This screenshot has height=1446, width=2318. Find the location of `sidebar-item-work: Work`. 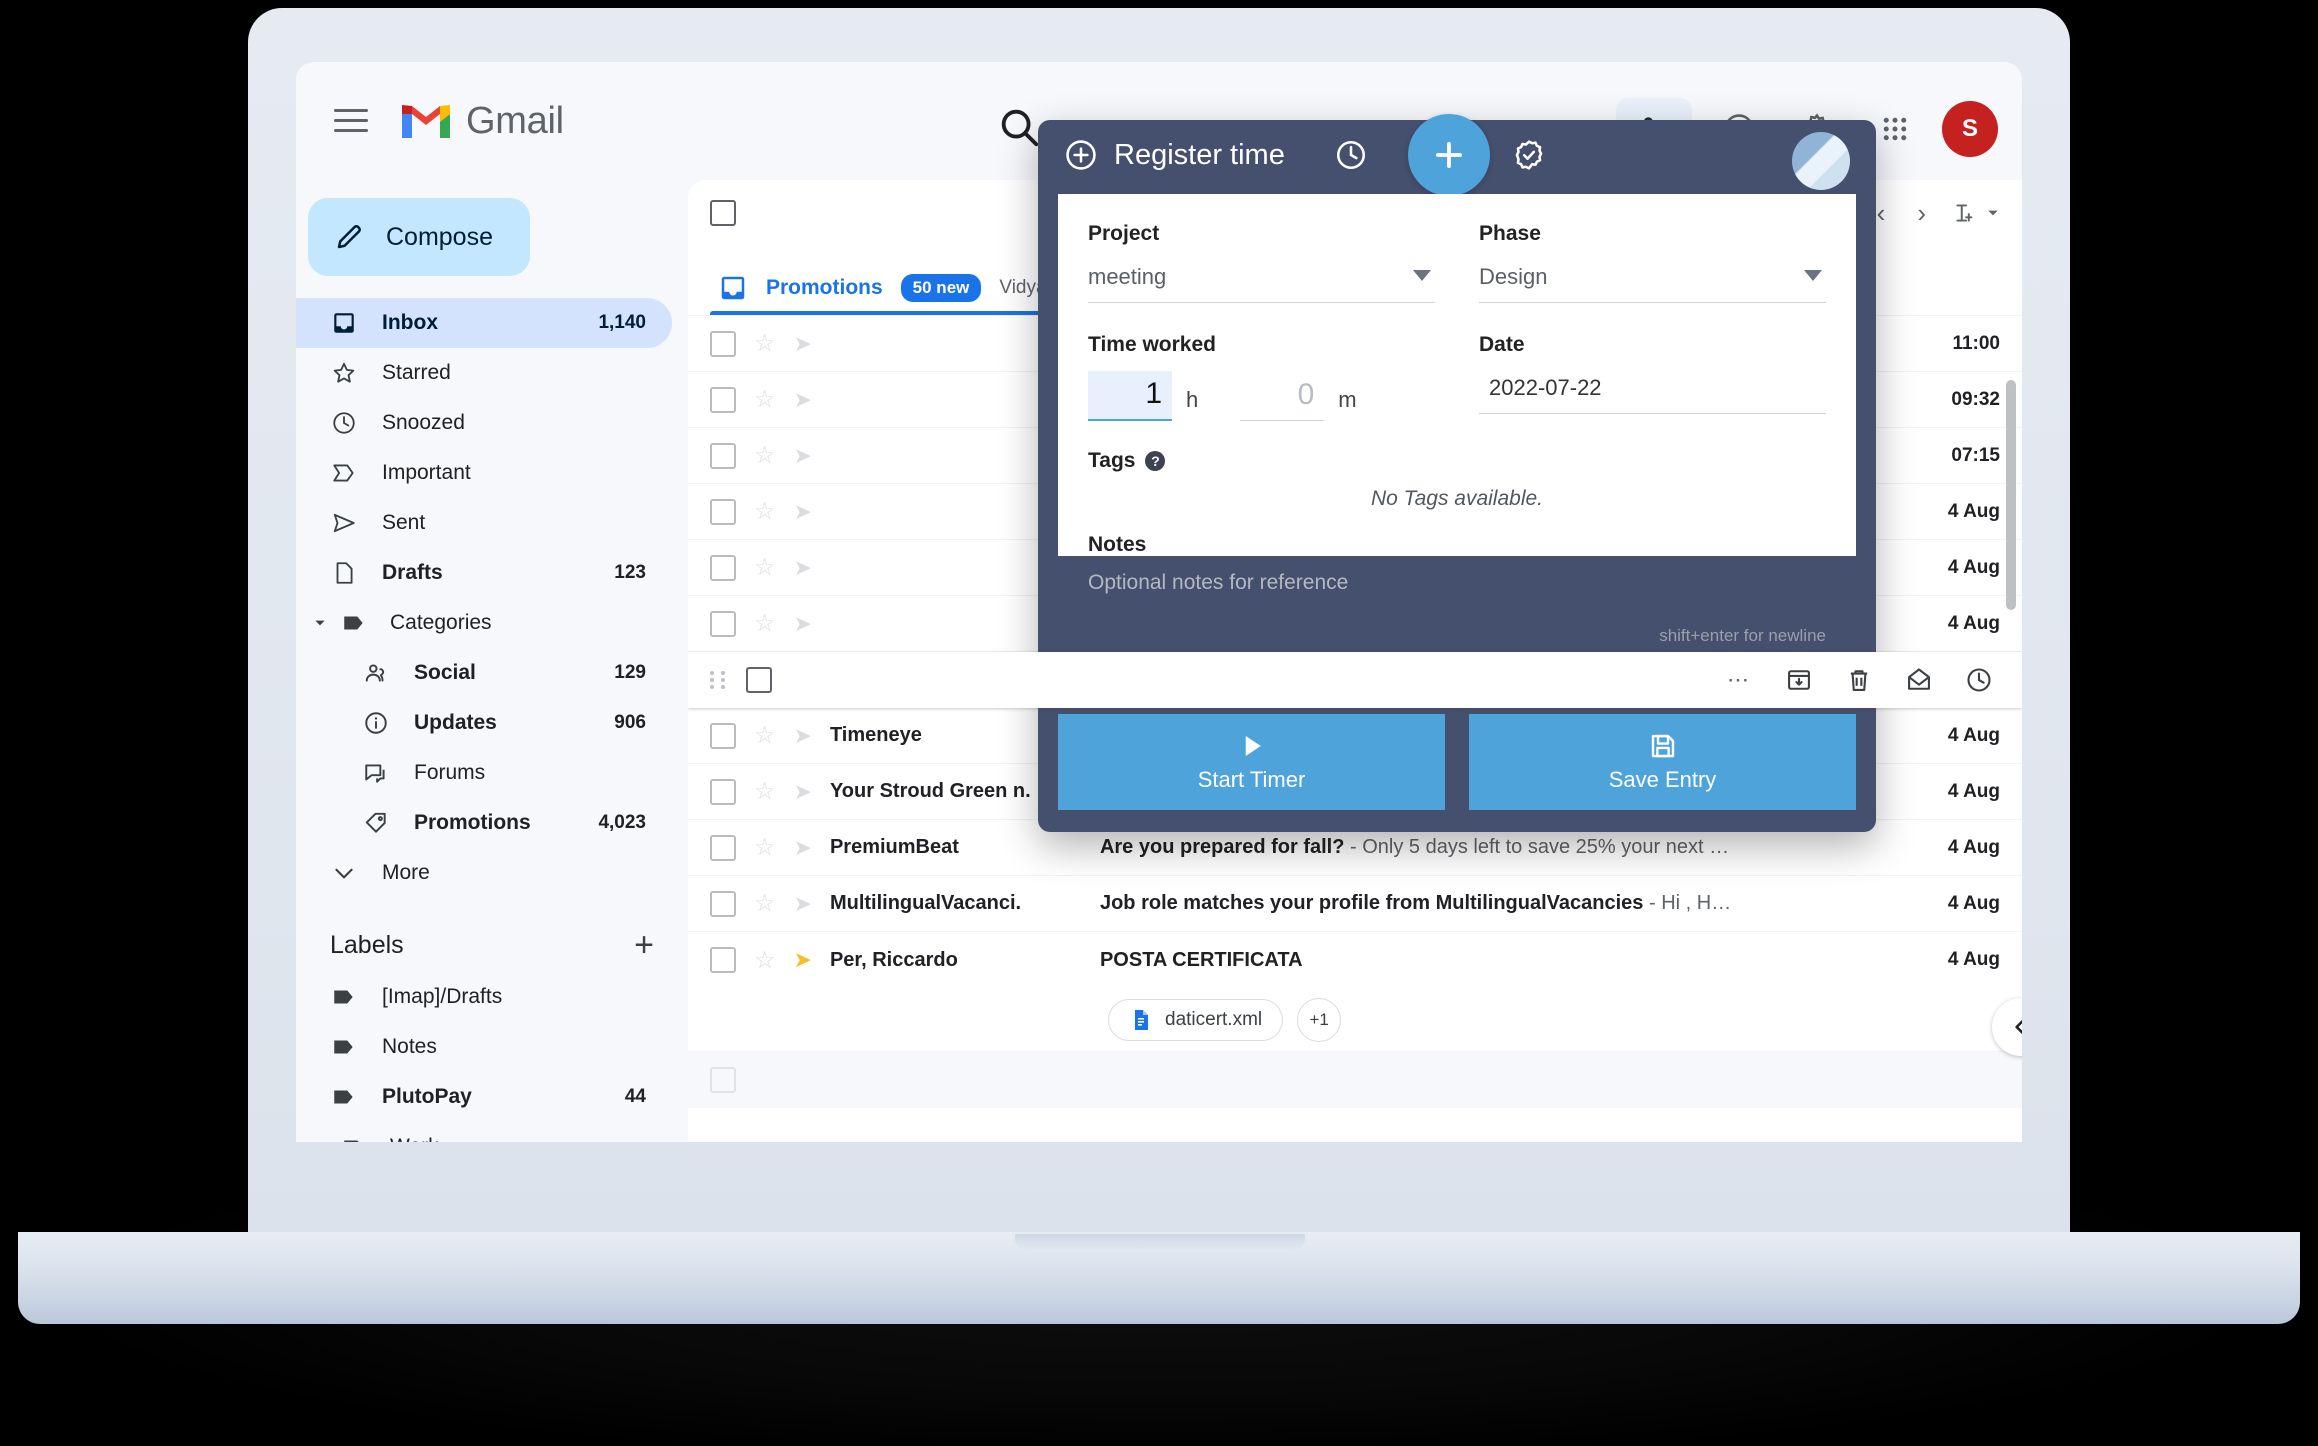

sidebar-item-work: Work is located at coordinates (484, 1132).